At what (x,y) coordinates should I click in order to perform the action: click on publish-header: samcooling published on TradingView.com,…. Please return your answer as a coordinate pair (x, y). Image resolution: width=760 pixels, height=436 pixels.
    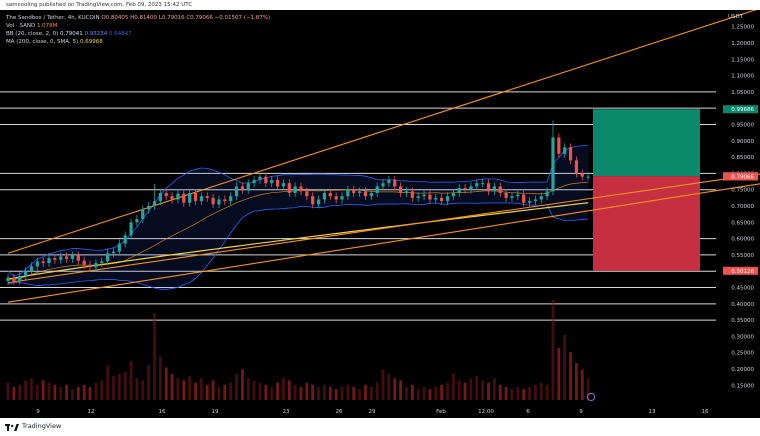
    Looking at the image, I should click on (380, 5).